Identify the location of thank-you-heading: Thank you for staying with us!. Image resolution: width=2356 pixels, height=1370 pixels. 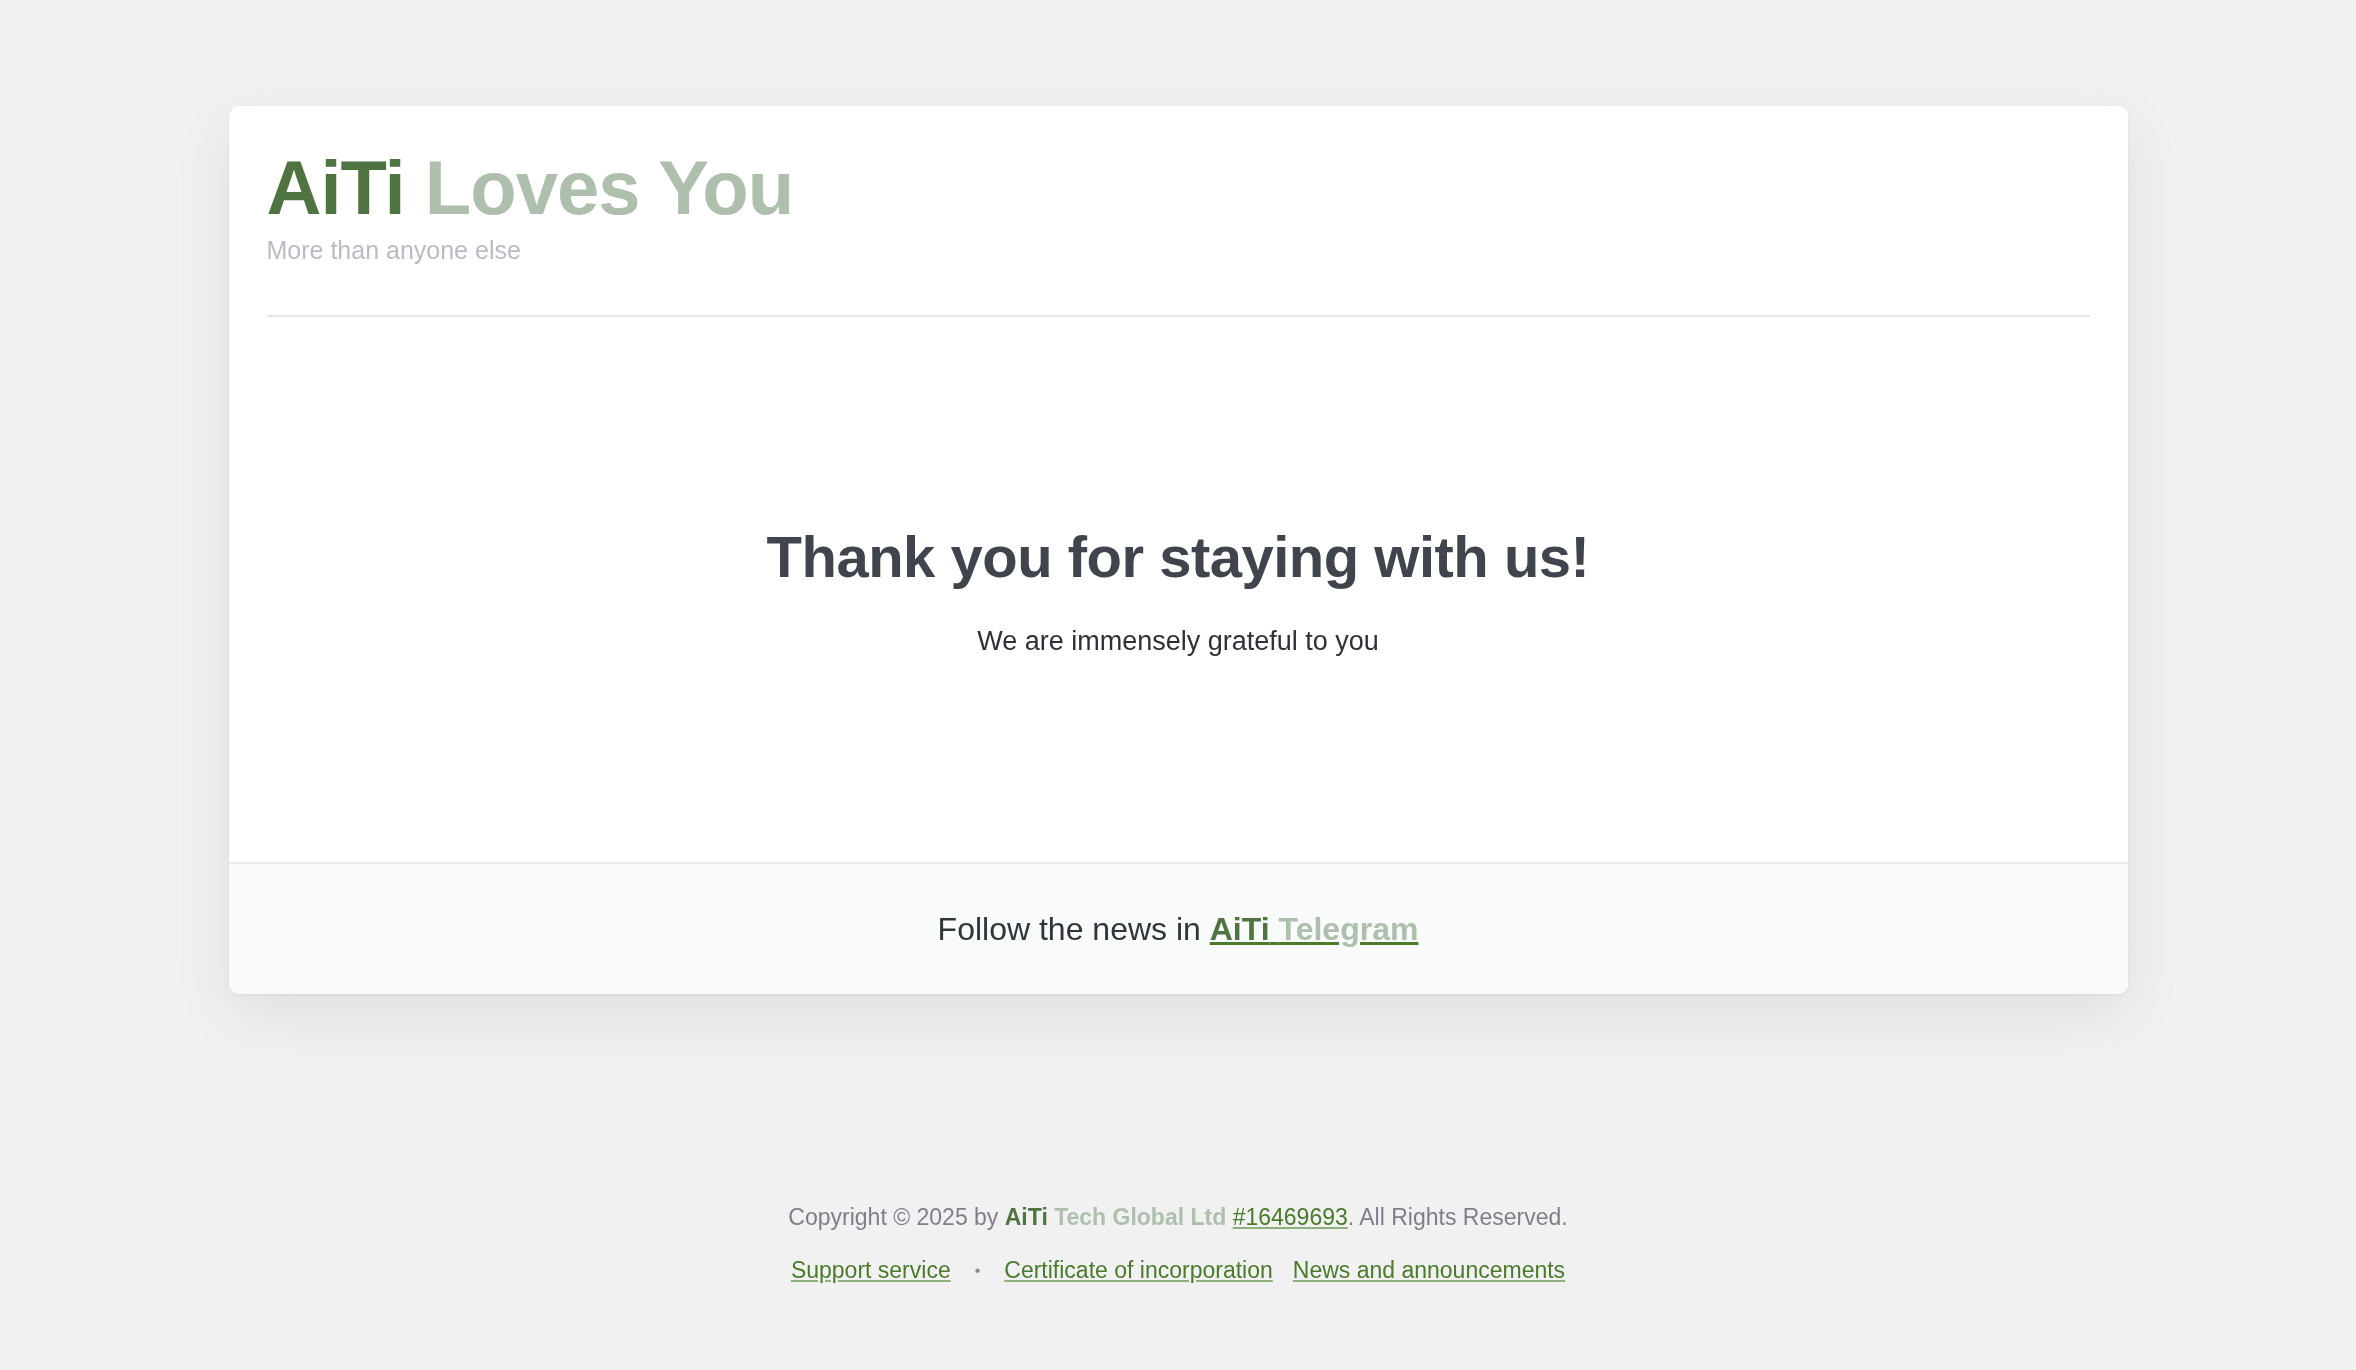
(1178, 556).